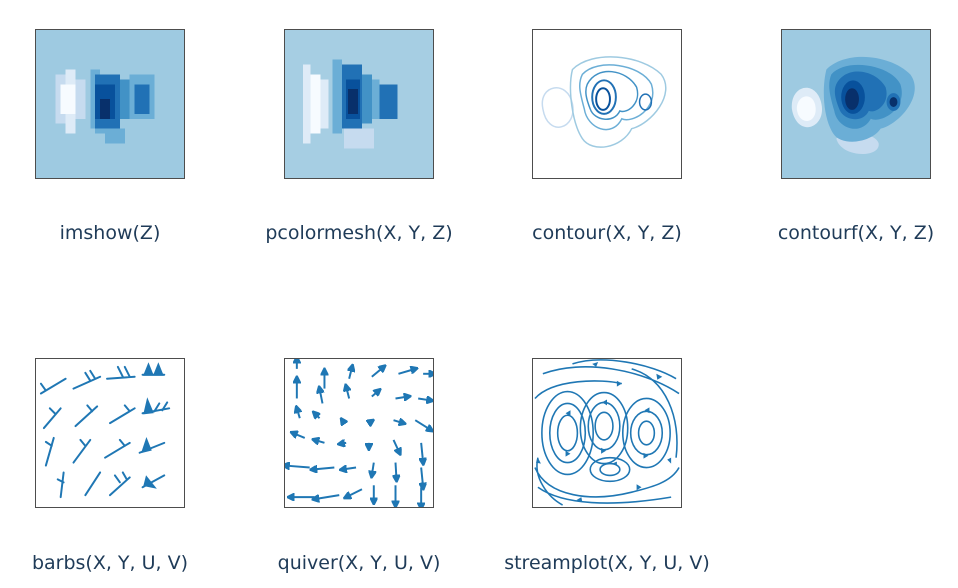 The height and width of the screenshot is (588, 958). Describe the element at coordinates (105, 430) in the screenshot. I see `barbs-thumbnail` at that location.